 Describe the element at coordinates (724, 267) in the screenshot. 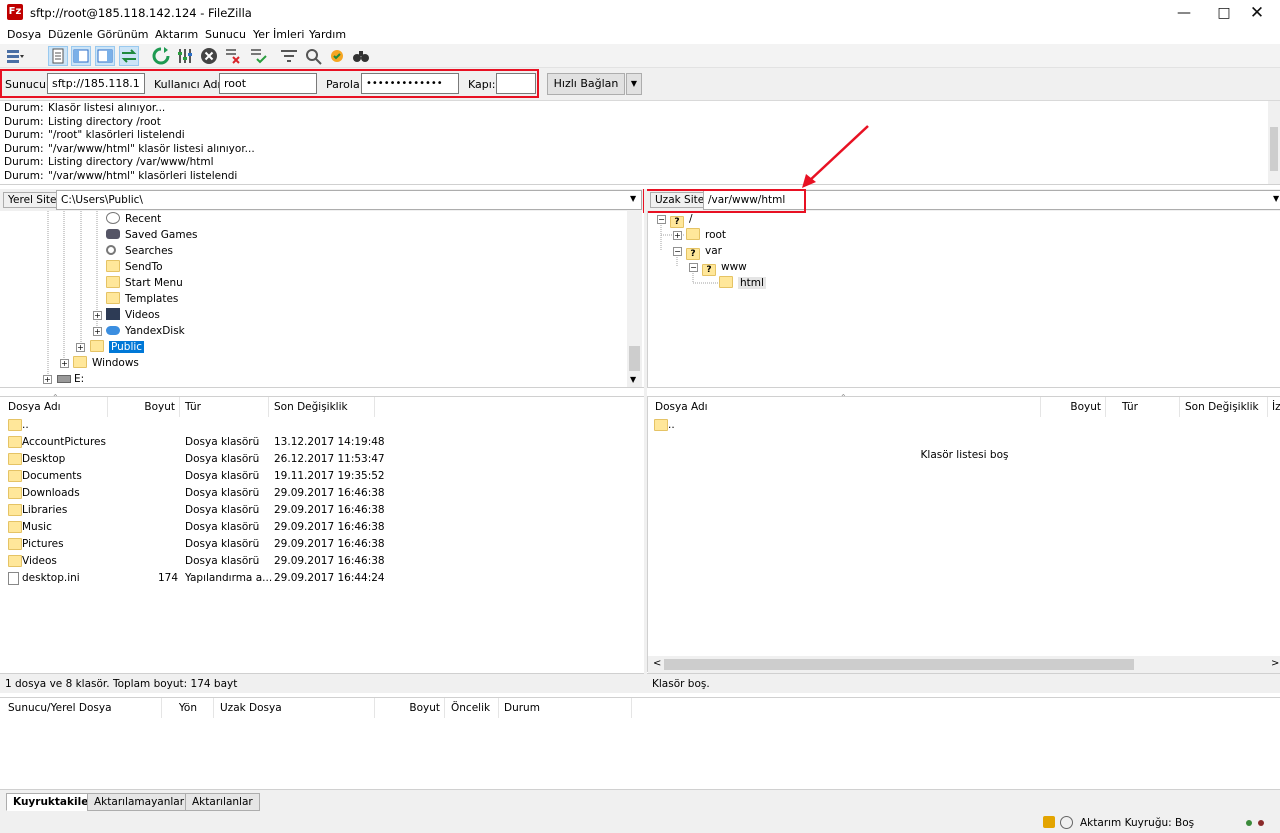

I see `tree-item-www: ? www` at that location.